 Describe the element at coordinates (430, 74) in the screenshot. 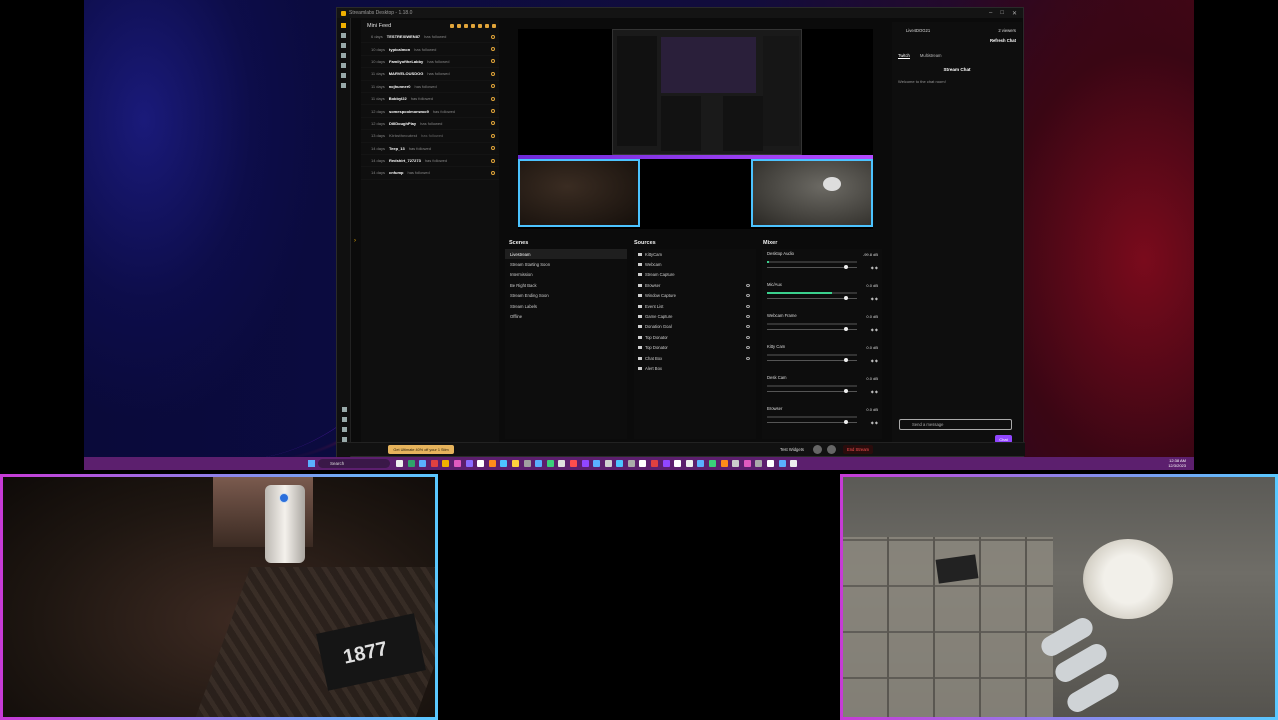

I see `feed-row: 11 days MARVELOUSDOG has followed` at that location.